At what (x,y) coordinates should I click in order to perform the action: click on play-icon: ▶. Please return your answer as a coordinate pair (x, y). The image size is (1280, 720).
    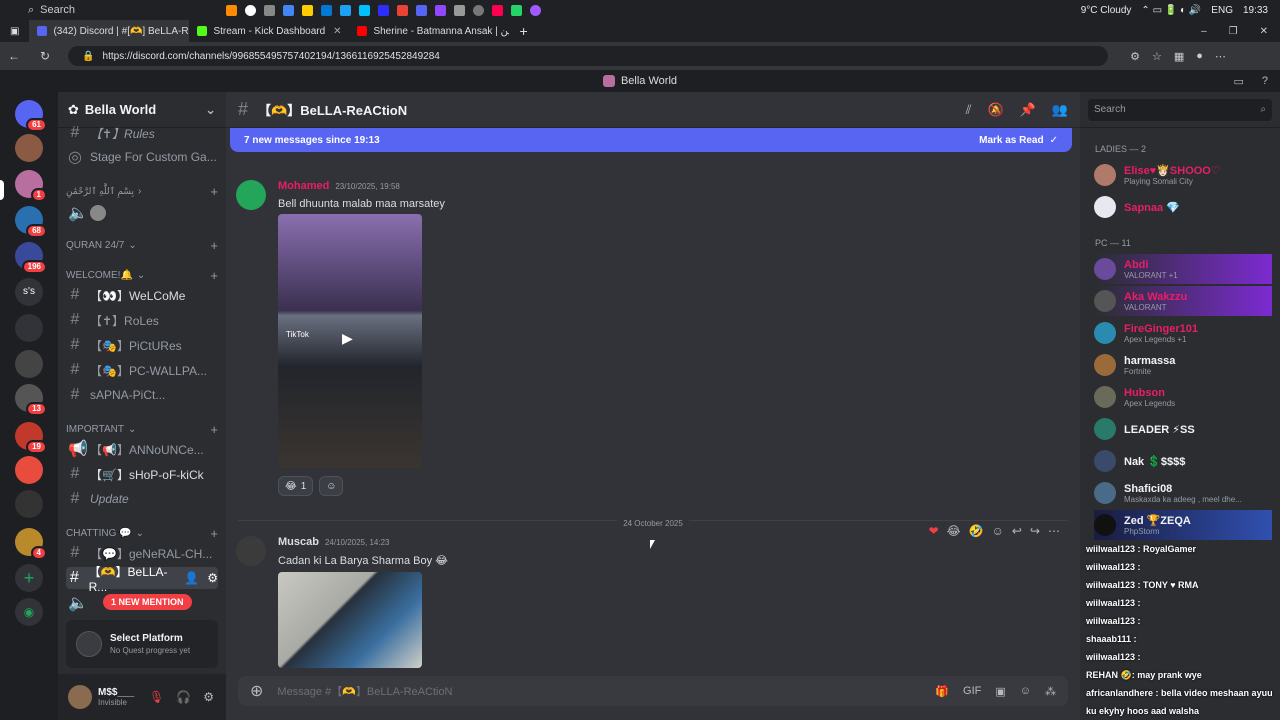
    Looking at the image, I should click on (347, 338).